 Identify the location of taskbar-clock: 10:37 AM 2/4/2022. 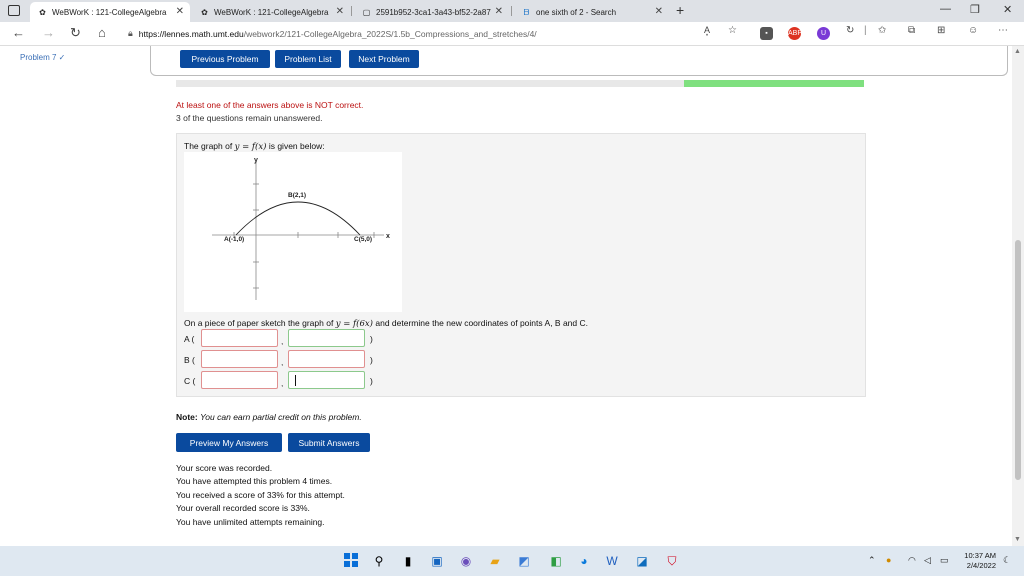
(978, 561).